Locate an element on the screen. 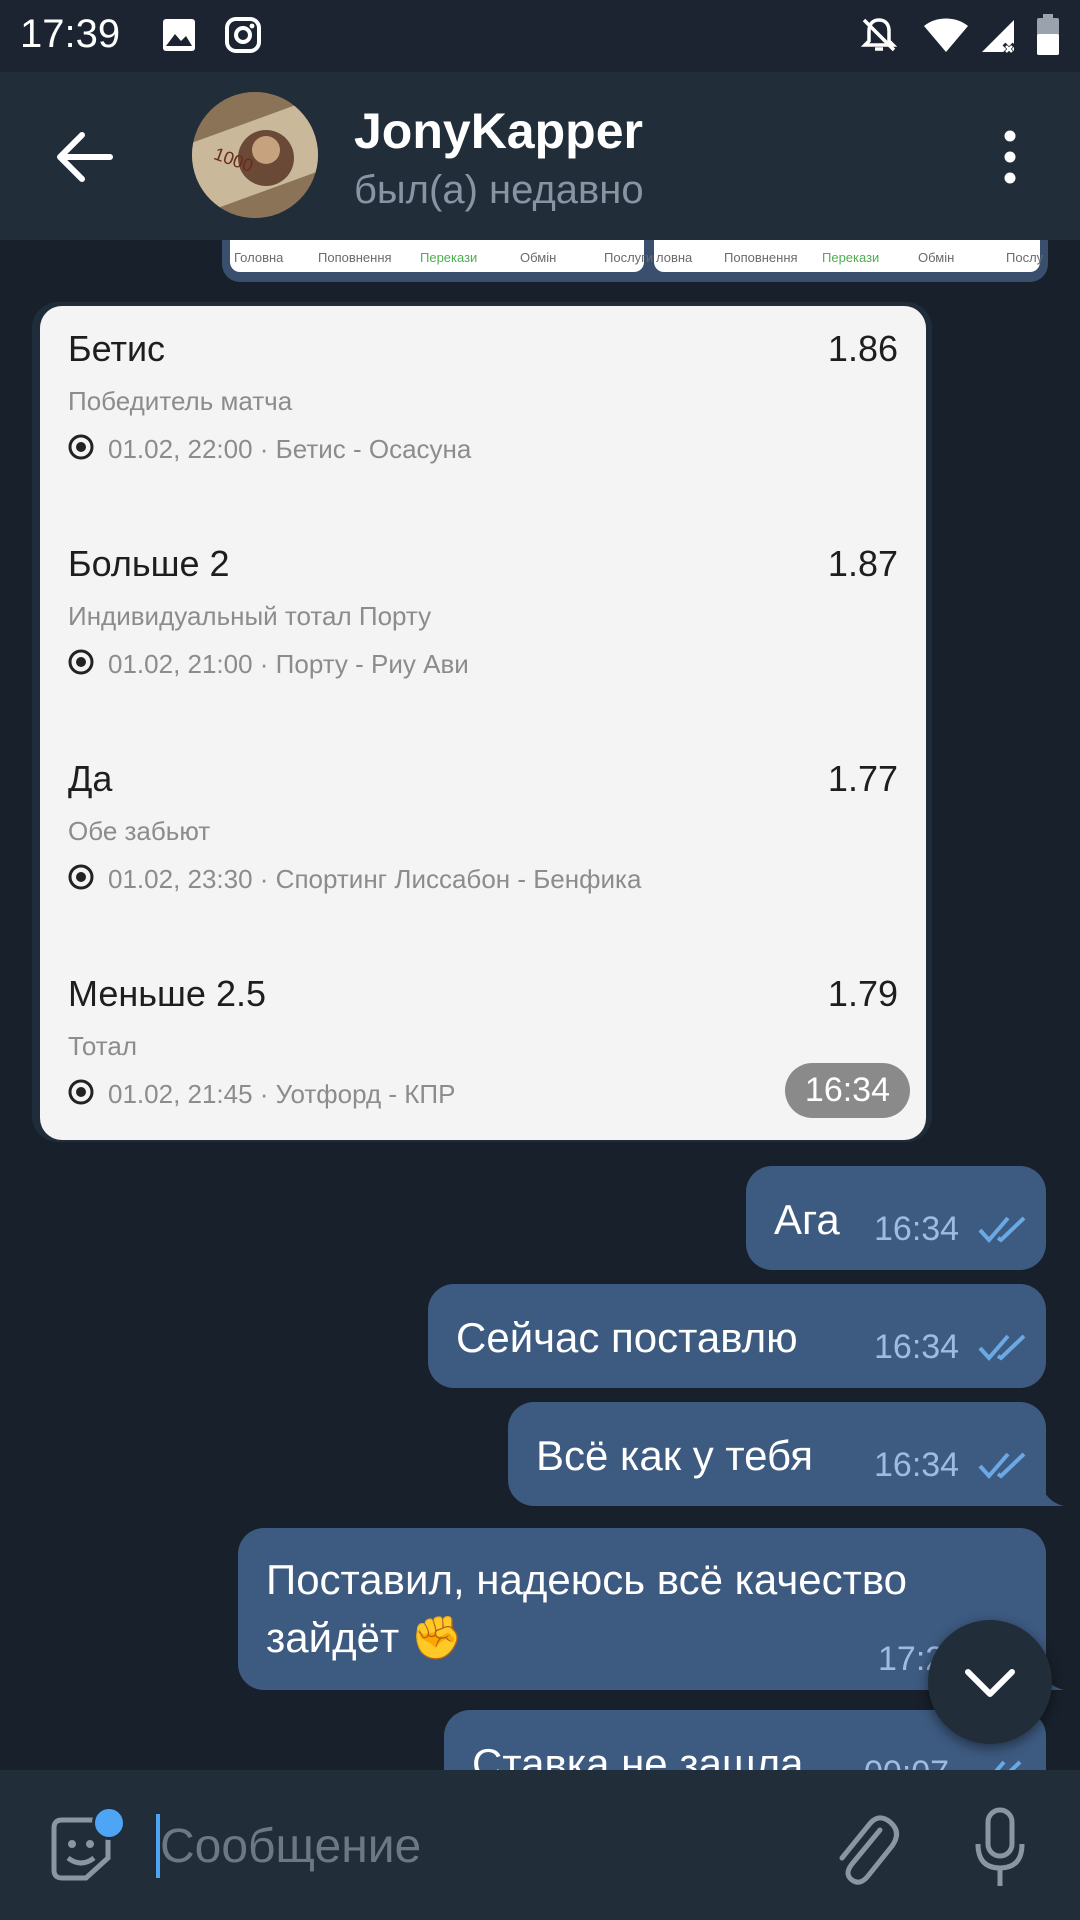 The image size is (1080, 1920). message-input-bar is located at coordinates (540, 1845).